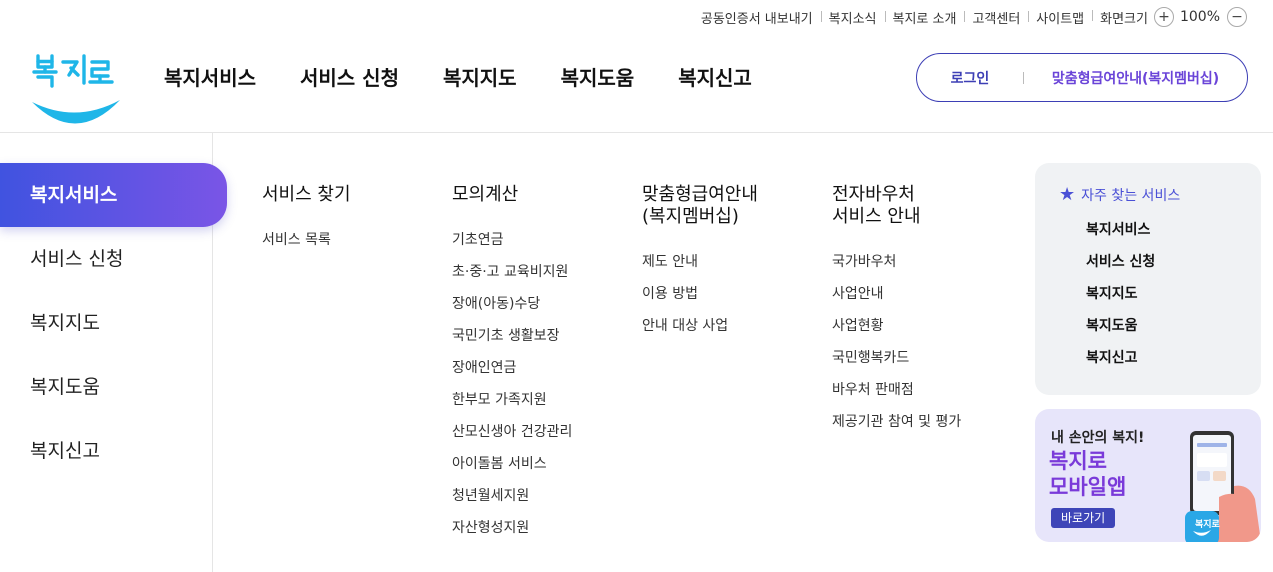  I want to click on login-button: 로그인, so click(970, 78).